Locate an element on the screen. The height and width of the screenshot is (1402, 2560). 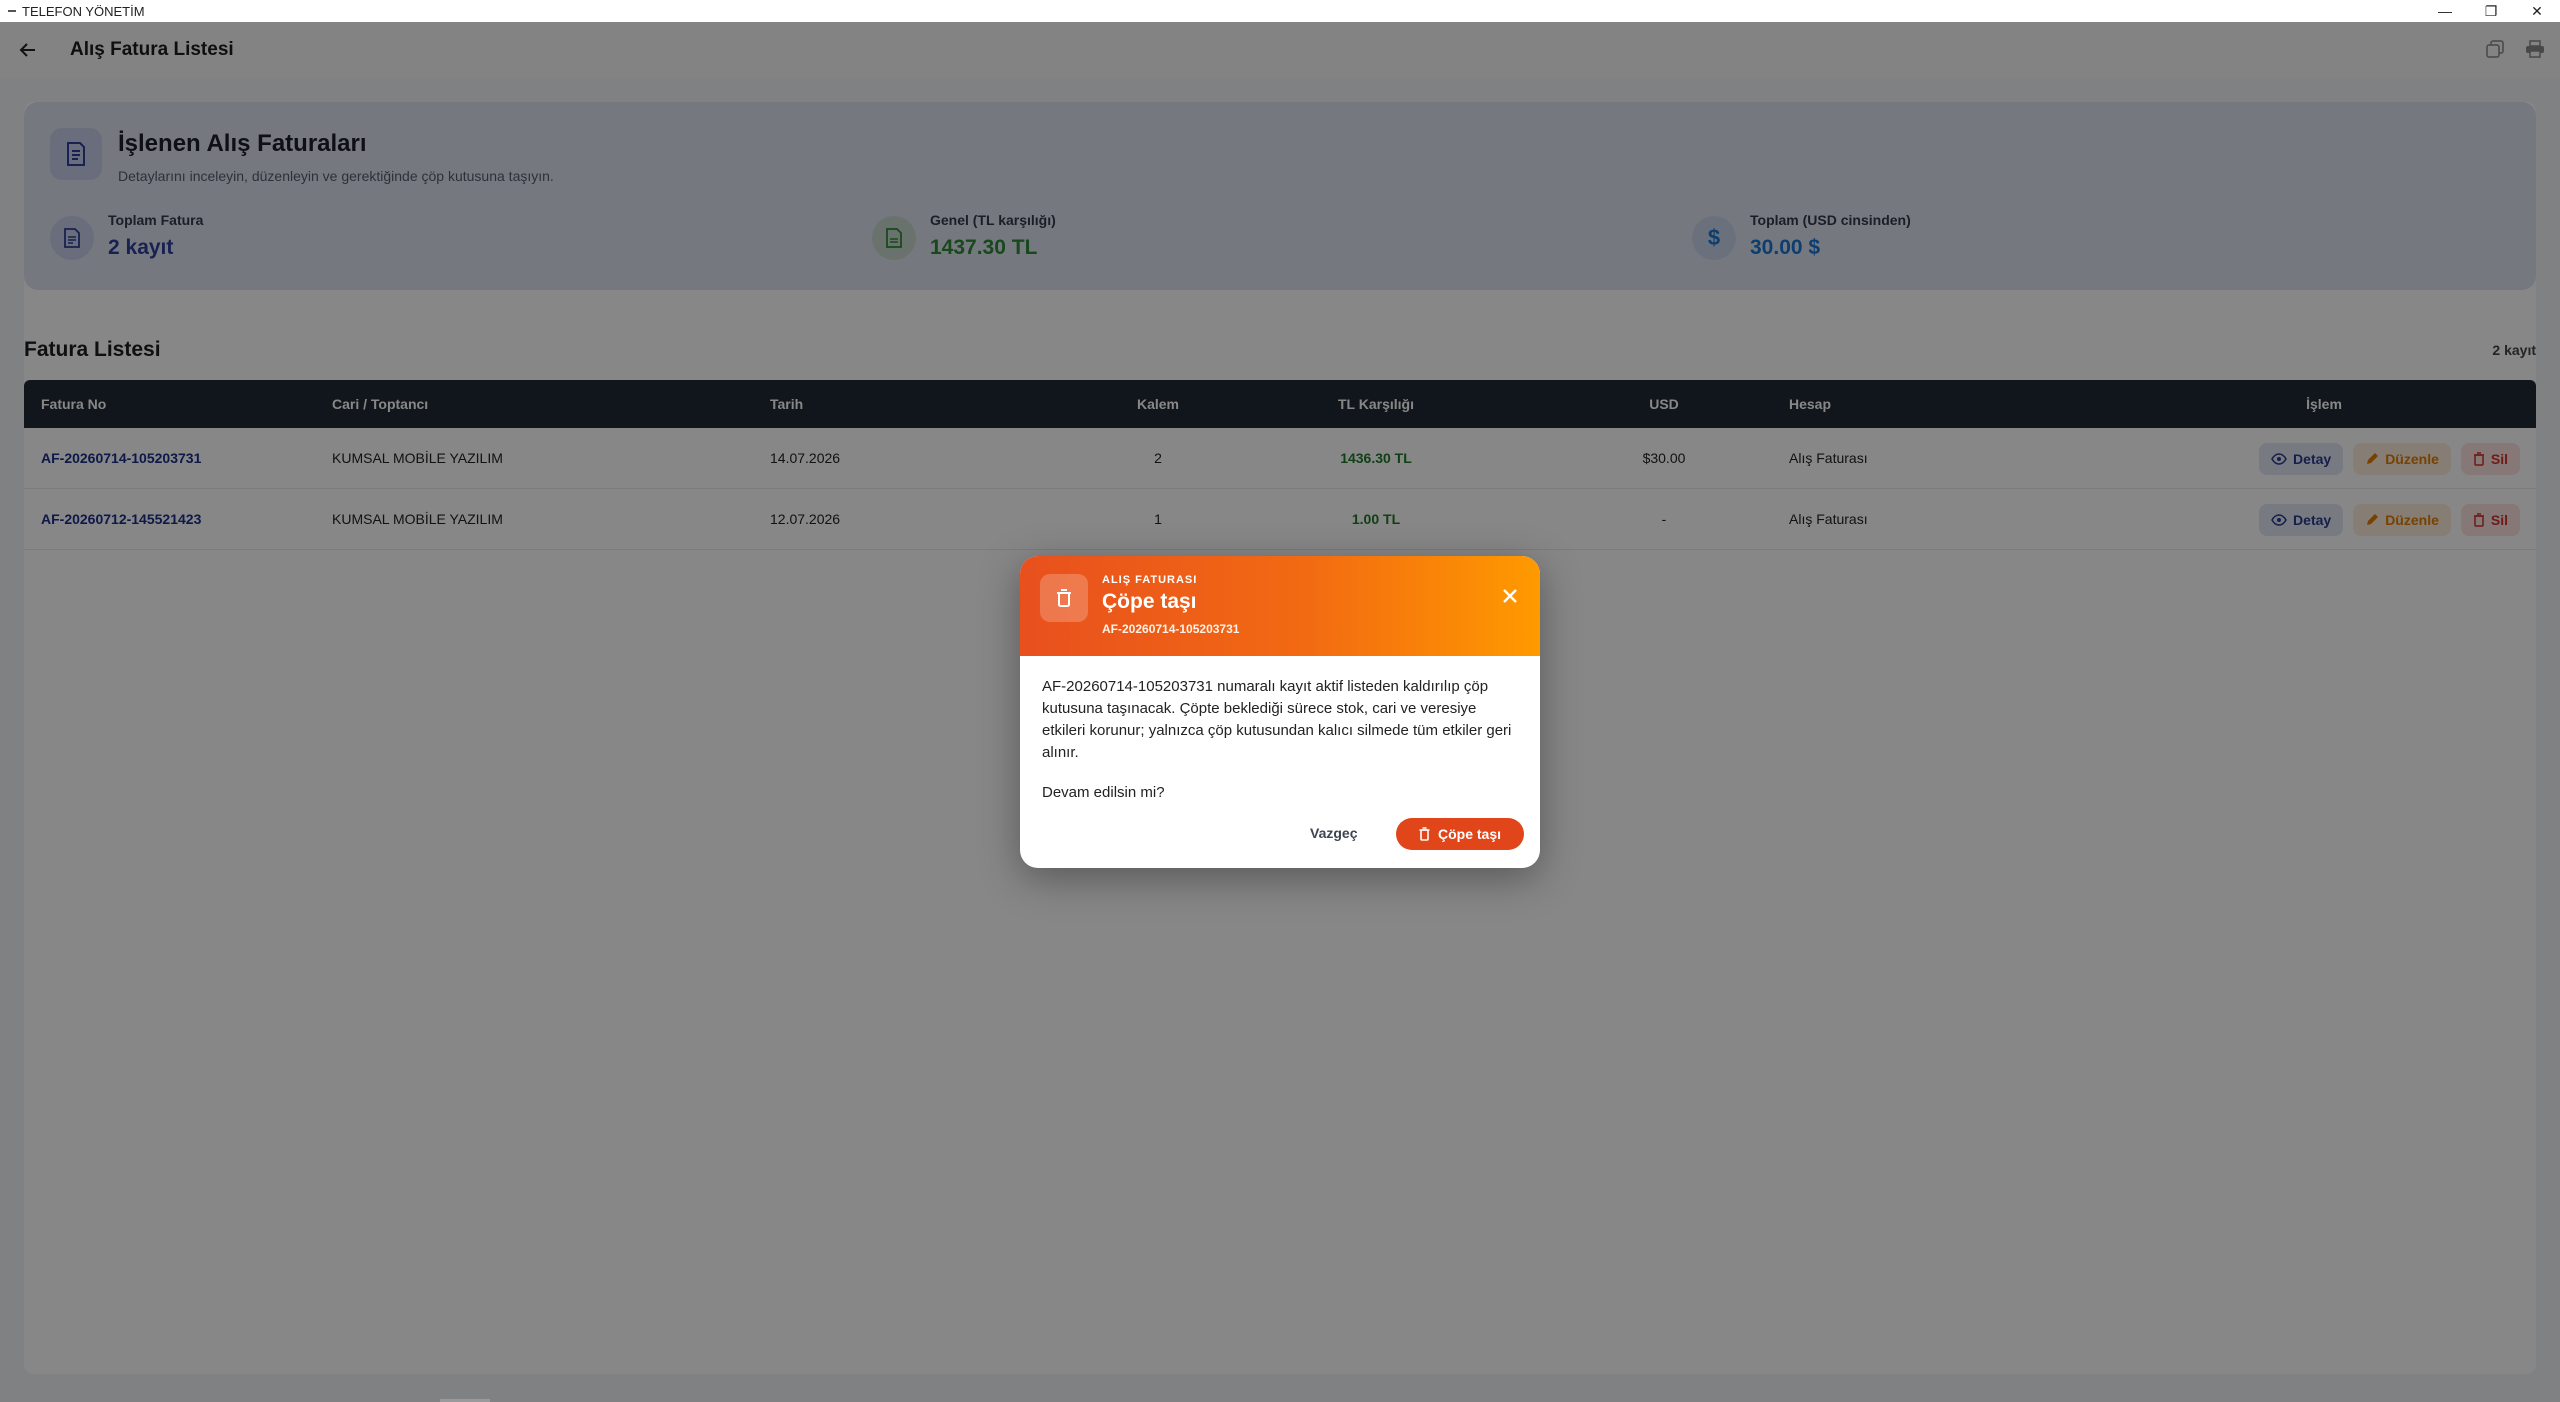
minimize-button: — is located at coordinates (2445, 11).